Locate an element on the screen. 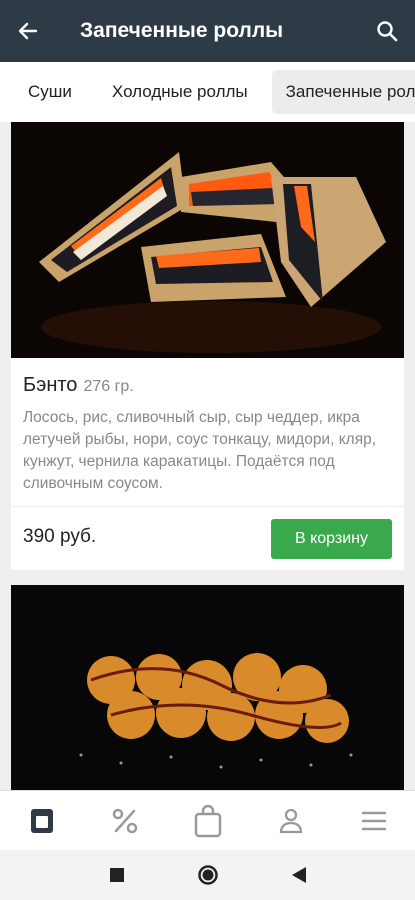 This screenshot has width=415, height=900. cart-icon is located at coordinates (207, 820).